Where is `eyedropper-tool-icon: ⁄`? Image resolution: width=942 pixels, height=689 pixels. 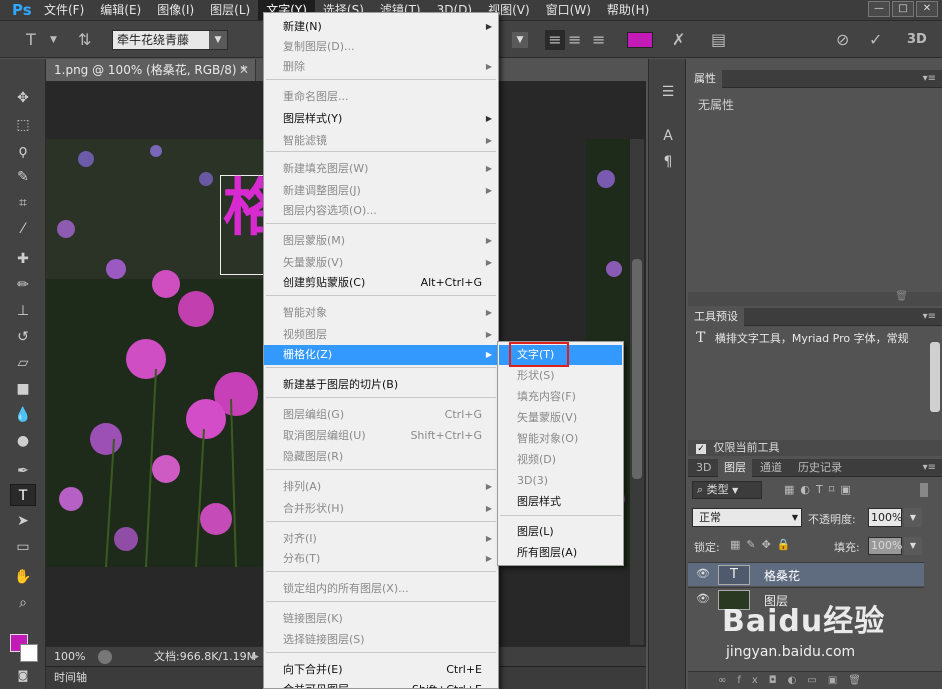 eyedropper-tool-icon: ⁄ is located at coordinates (23, 229).